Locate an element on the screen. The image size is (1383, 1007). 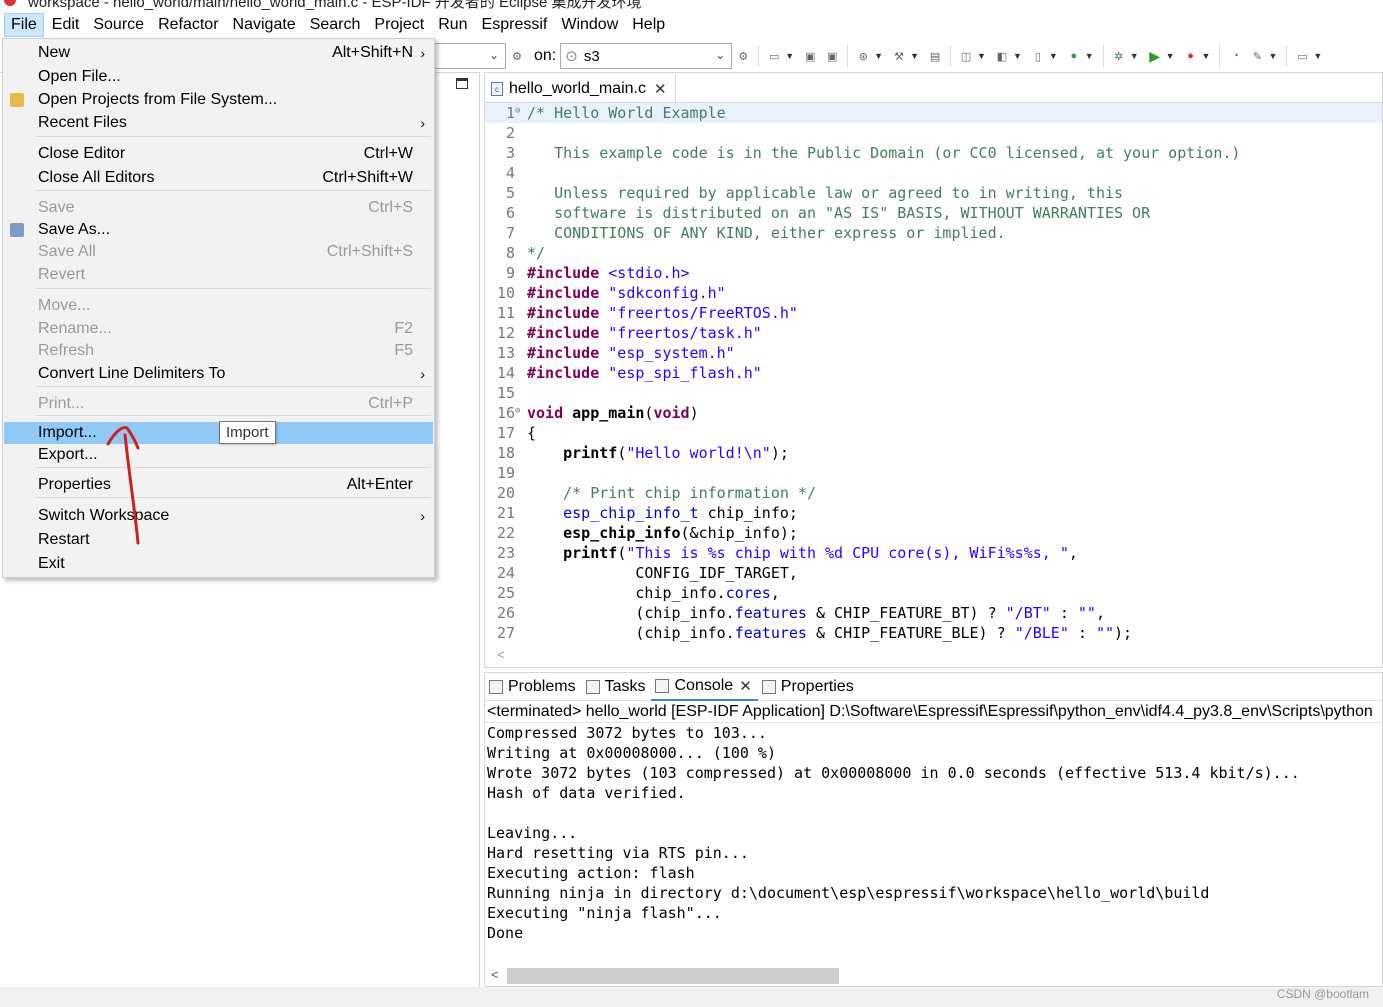
console-horizontal-scrollbar: < is located at coordinates (933, 976).